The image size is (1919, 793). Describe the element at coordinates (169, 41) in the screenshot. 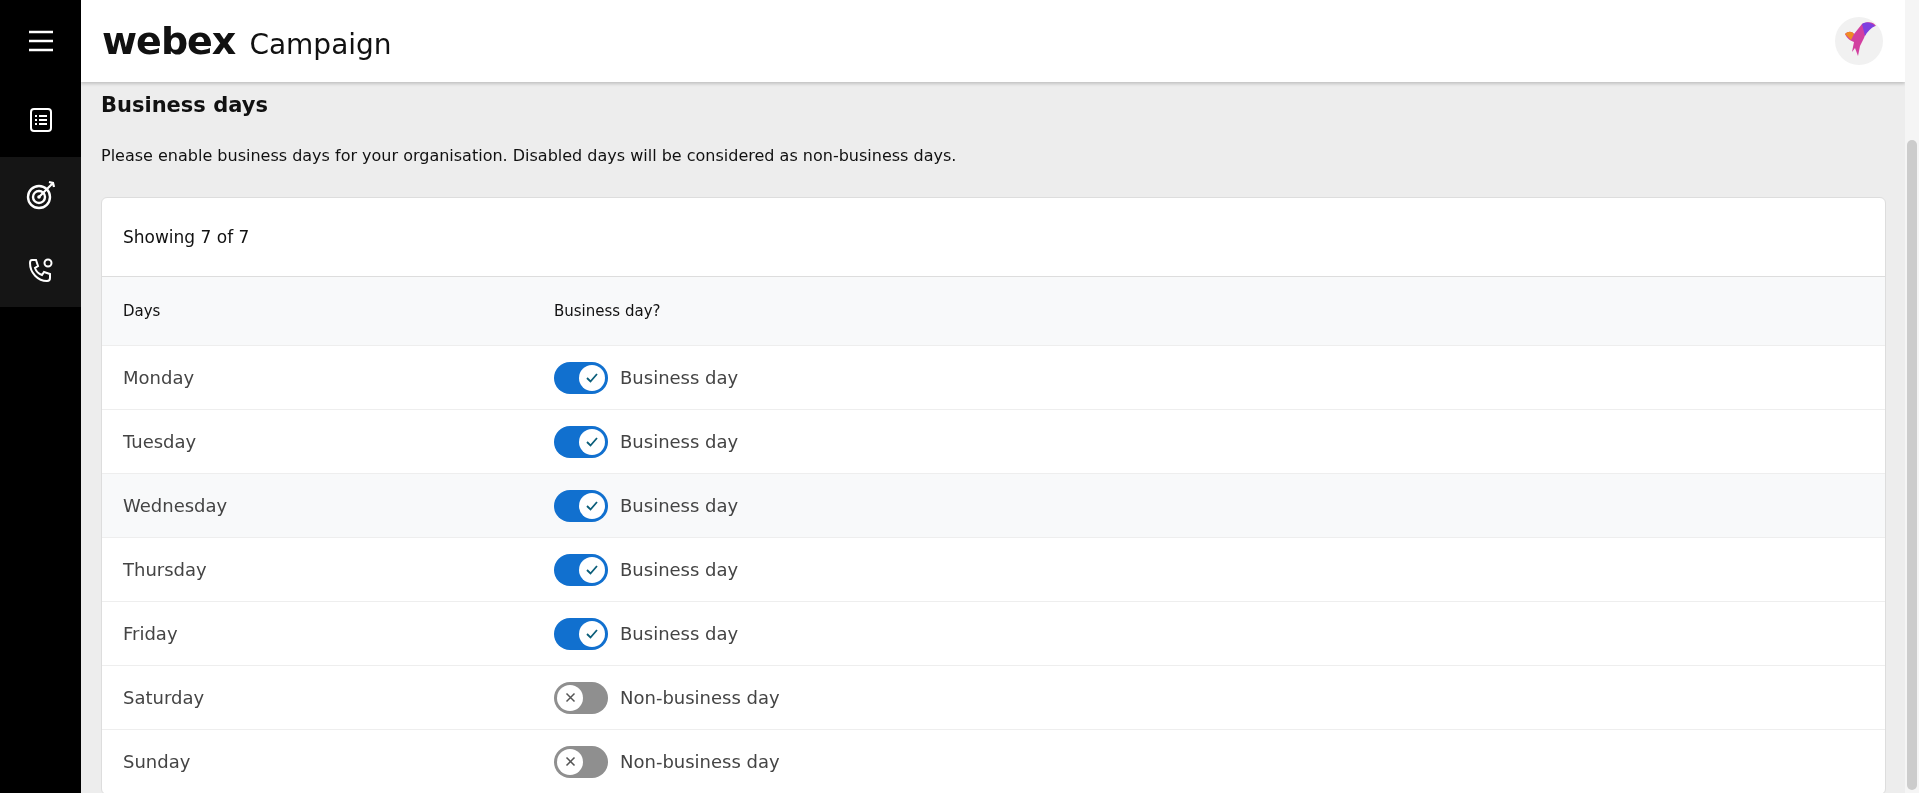

I see `brand-logo: webex` at that location.